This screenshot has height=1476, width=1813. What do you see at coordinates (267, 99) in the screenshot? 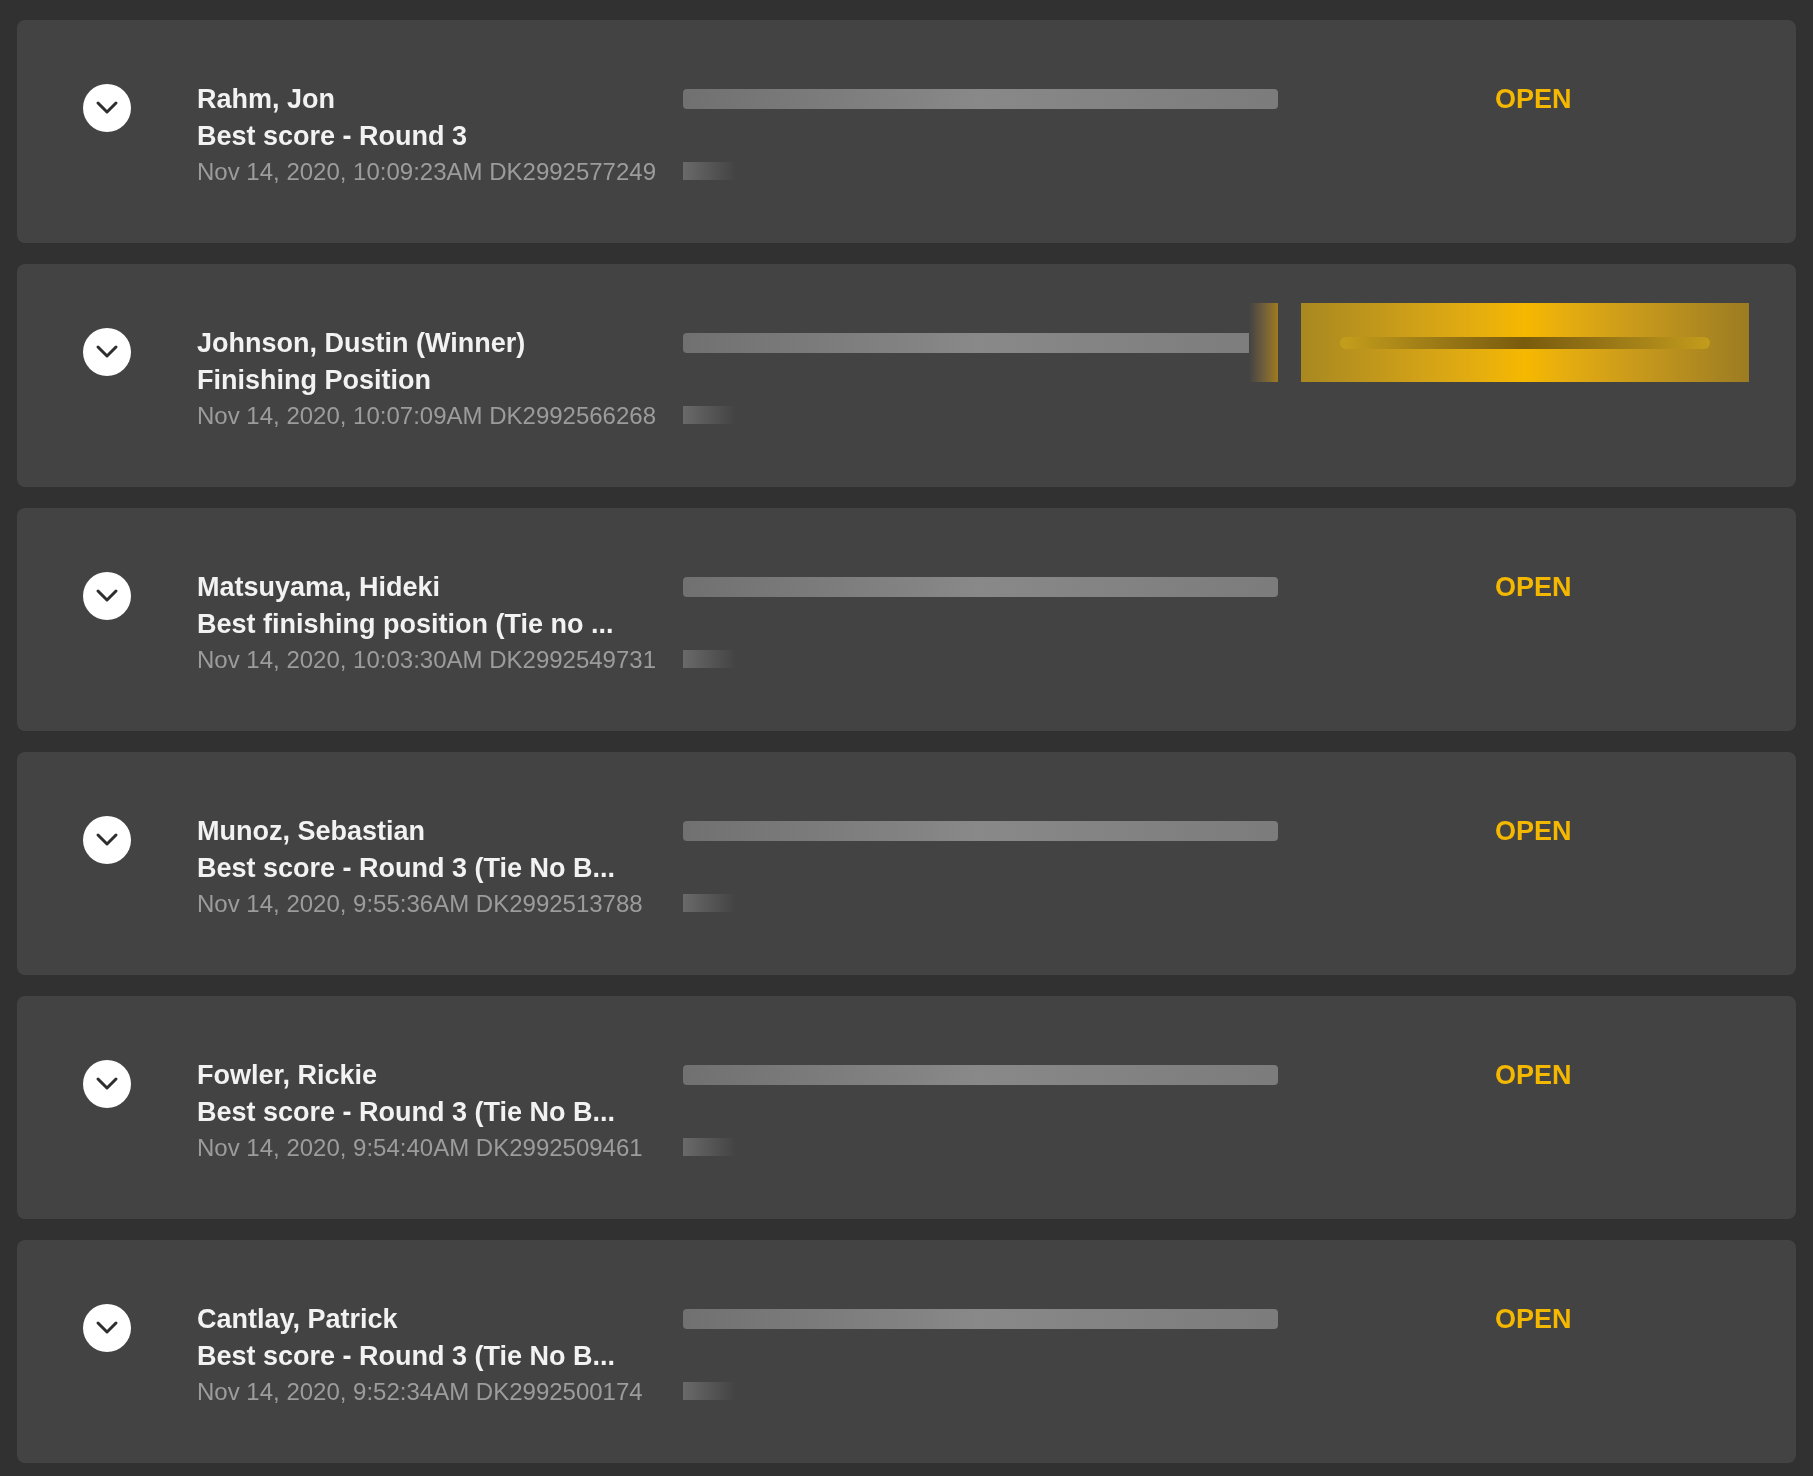
I see `player-name: Rahm, Jon` at bounding box center [267, 99].